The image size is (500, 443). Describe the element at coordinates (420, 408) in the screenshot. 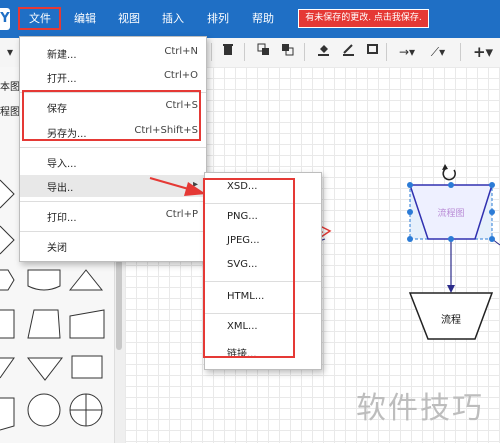

I see `watermark: 软件技巧` at that location.